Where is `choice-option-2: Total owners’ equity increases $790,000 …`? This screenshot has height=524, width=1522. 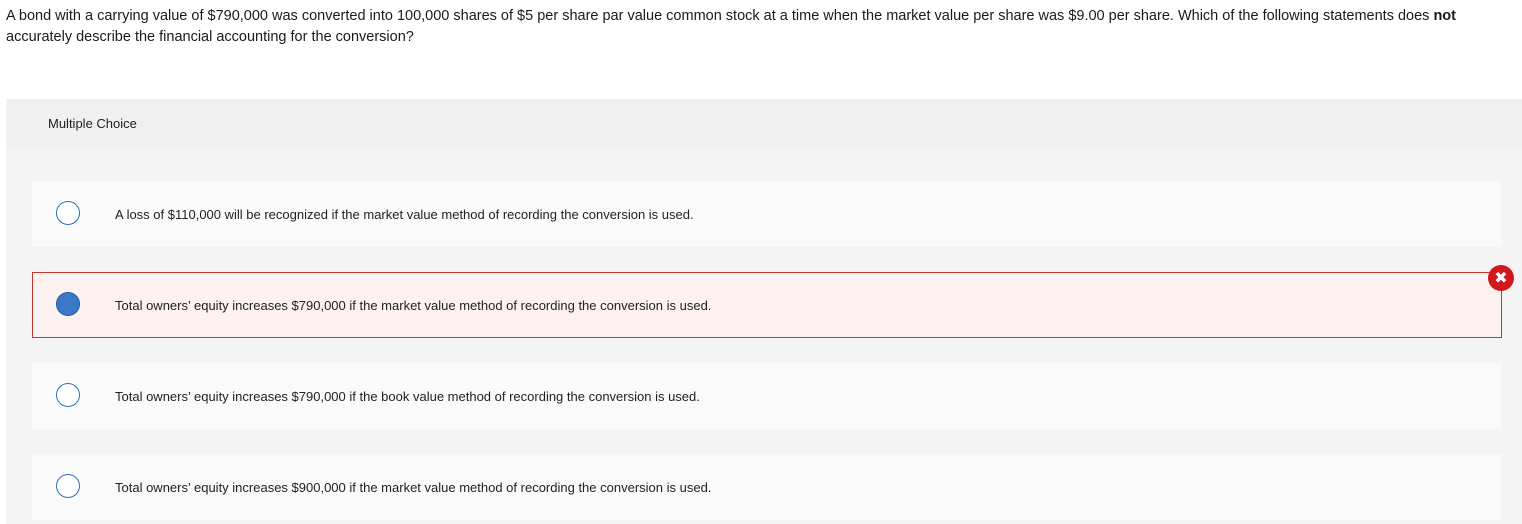
choice-option-2: Total owners’ equity increases $790,000 … is located at coordinates (767, 305).